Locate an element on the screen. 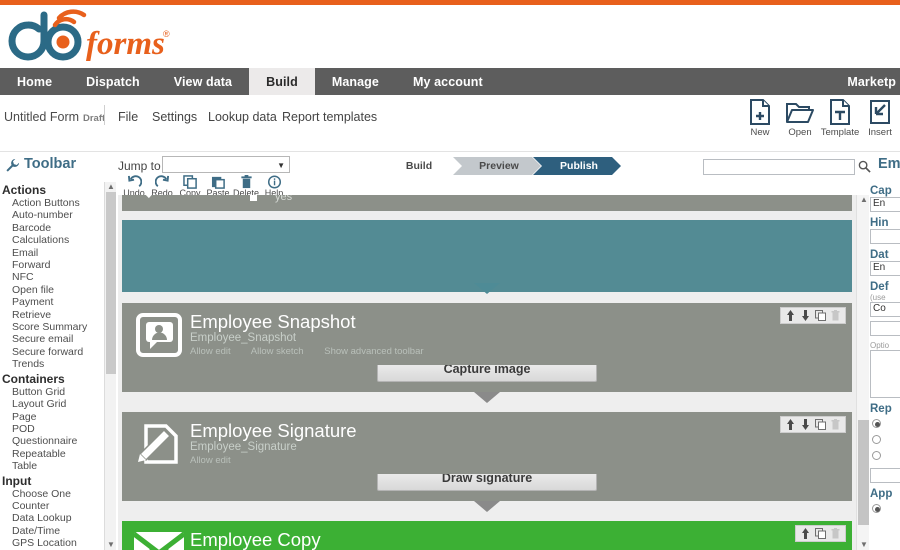 This screenshot has width=900, height=550. palette-item-table: Table is located at coordinates (59, 466).